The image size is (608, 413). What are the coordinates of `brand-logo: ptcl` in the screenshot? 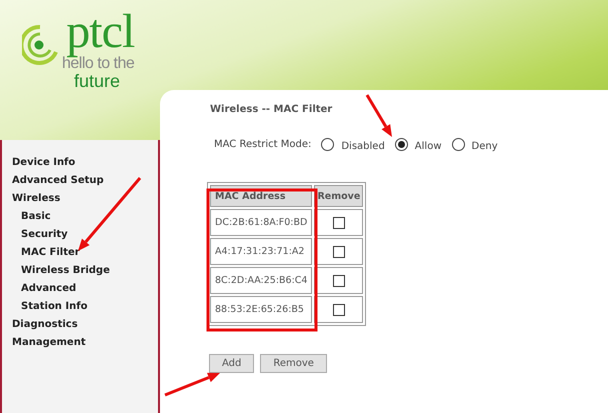 It's located at (100, 32).